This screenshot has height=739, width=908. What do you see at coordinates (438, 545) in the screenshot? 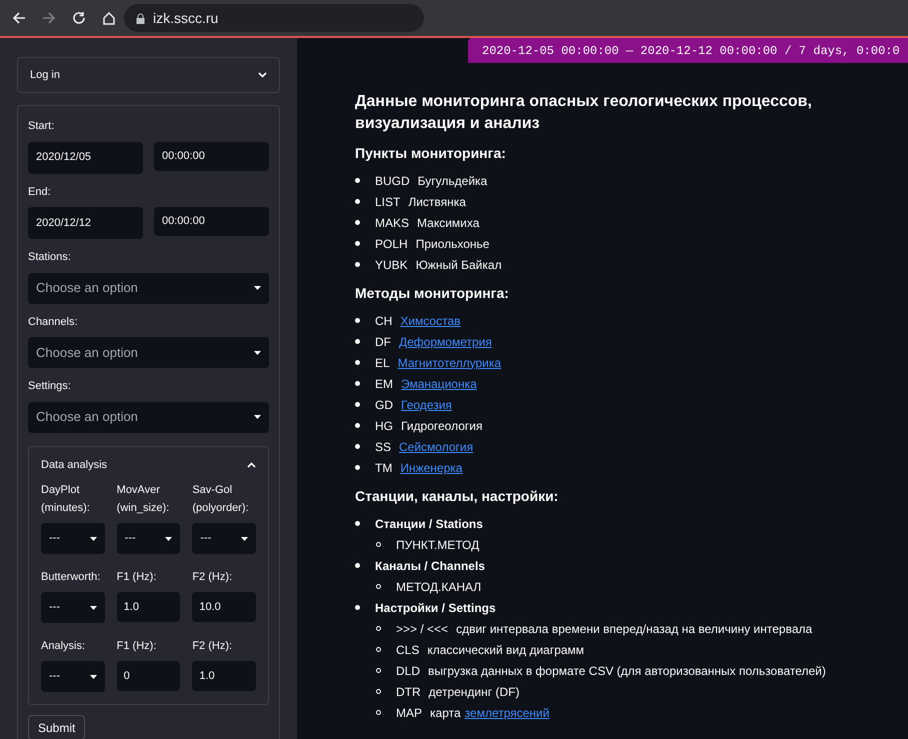
I see `code-label: ПУНКТ.МЕТОД` at bounding box center [438, 545].